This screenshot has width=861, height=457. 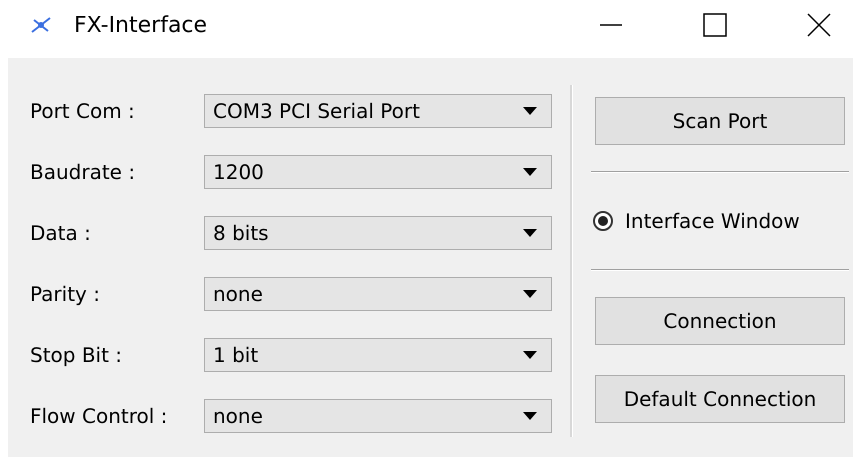 I want to click on field-label: Parity :, so click(x=65, y=294).